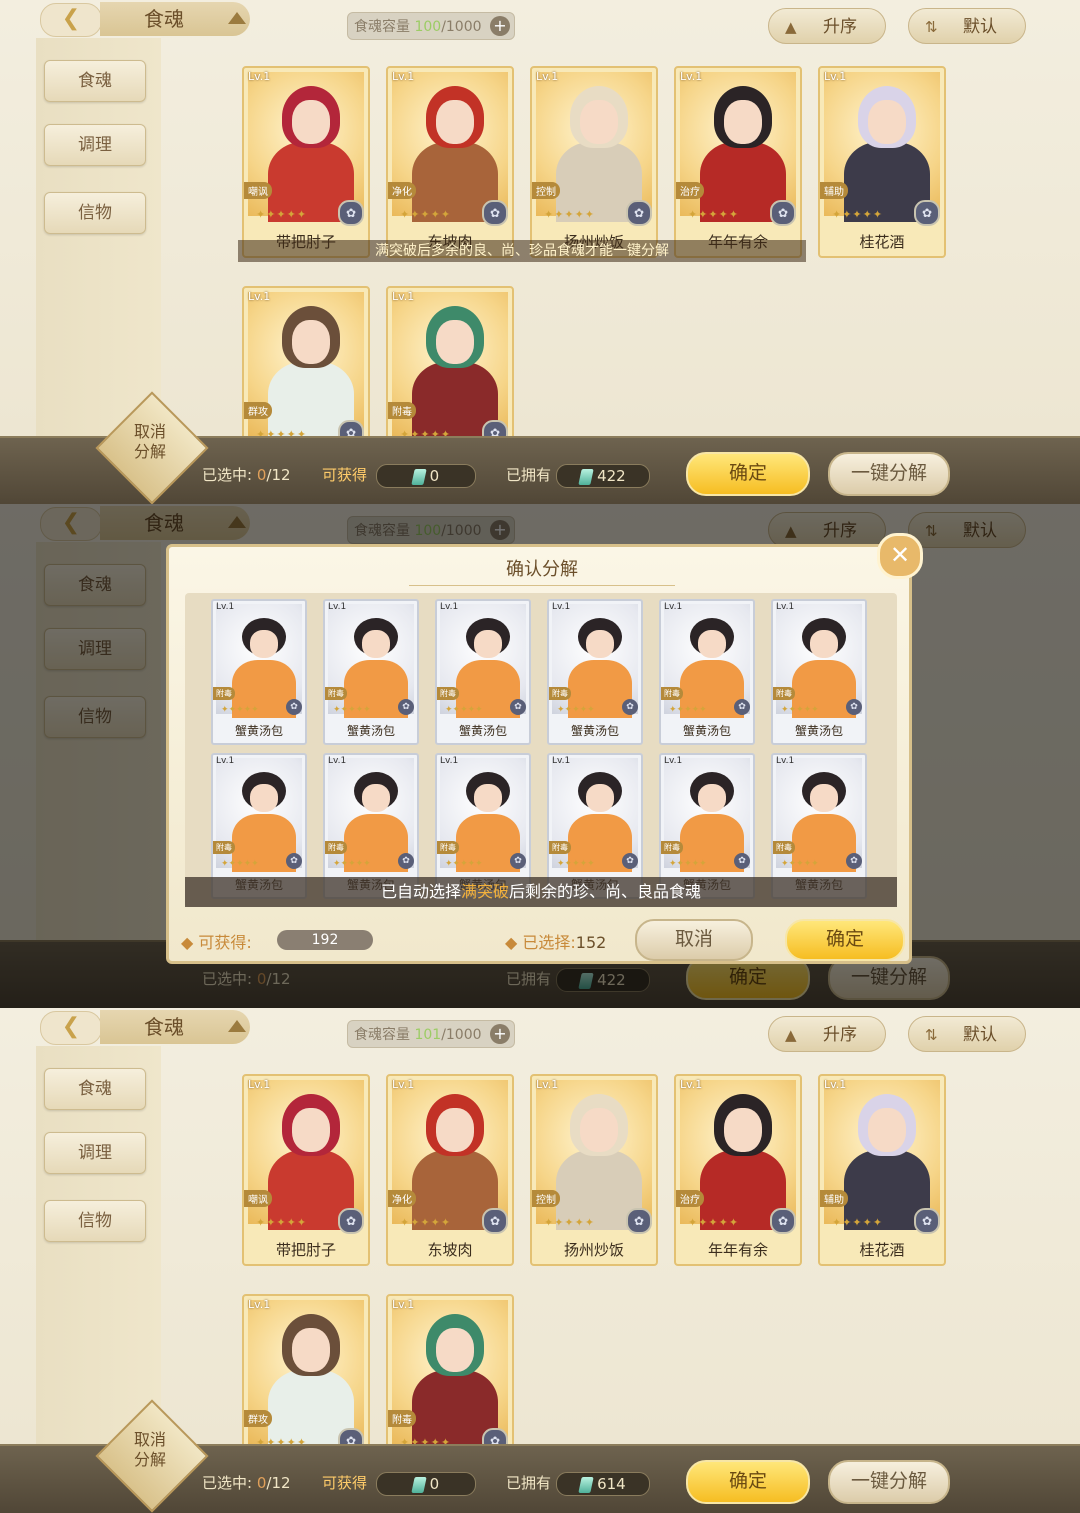 The height and width of the screenshot is (1513, 1080). I want to click on capacity-label: 食魂容量, so click(382, 1035).